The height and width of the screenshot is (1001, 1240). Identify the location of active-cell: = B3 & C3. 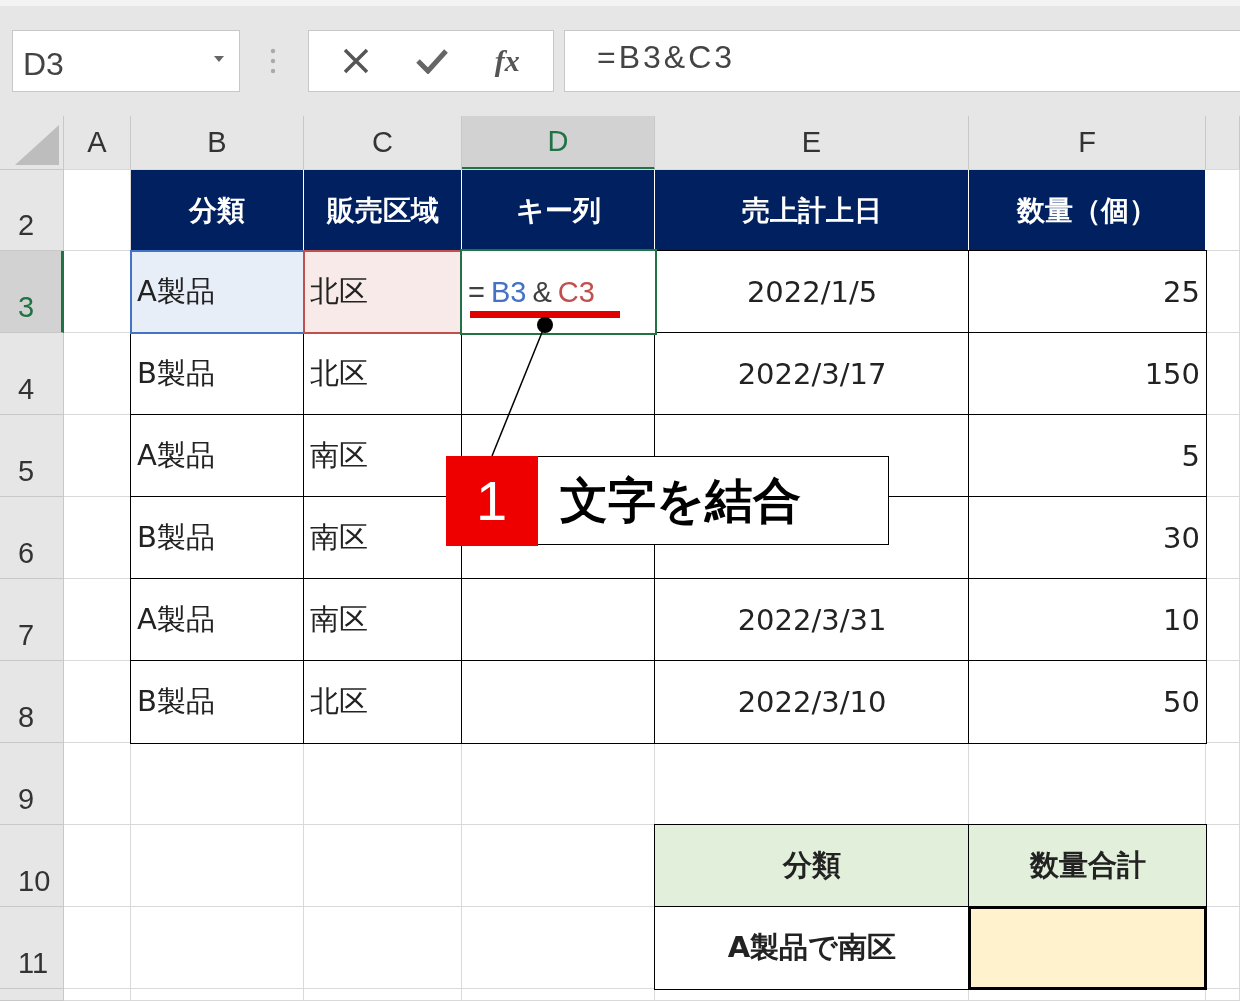
(558, 292).